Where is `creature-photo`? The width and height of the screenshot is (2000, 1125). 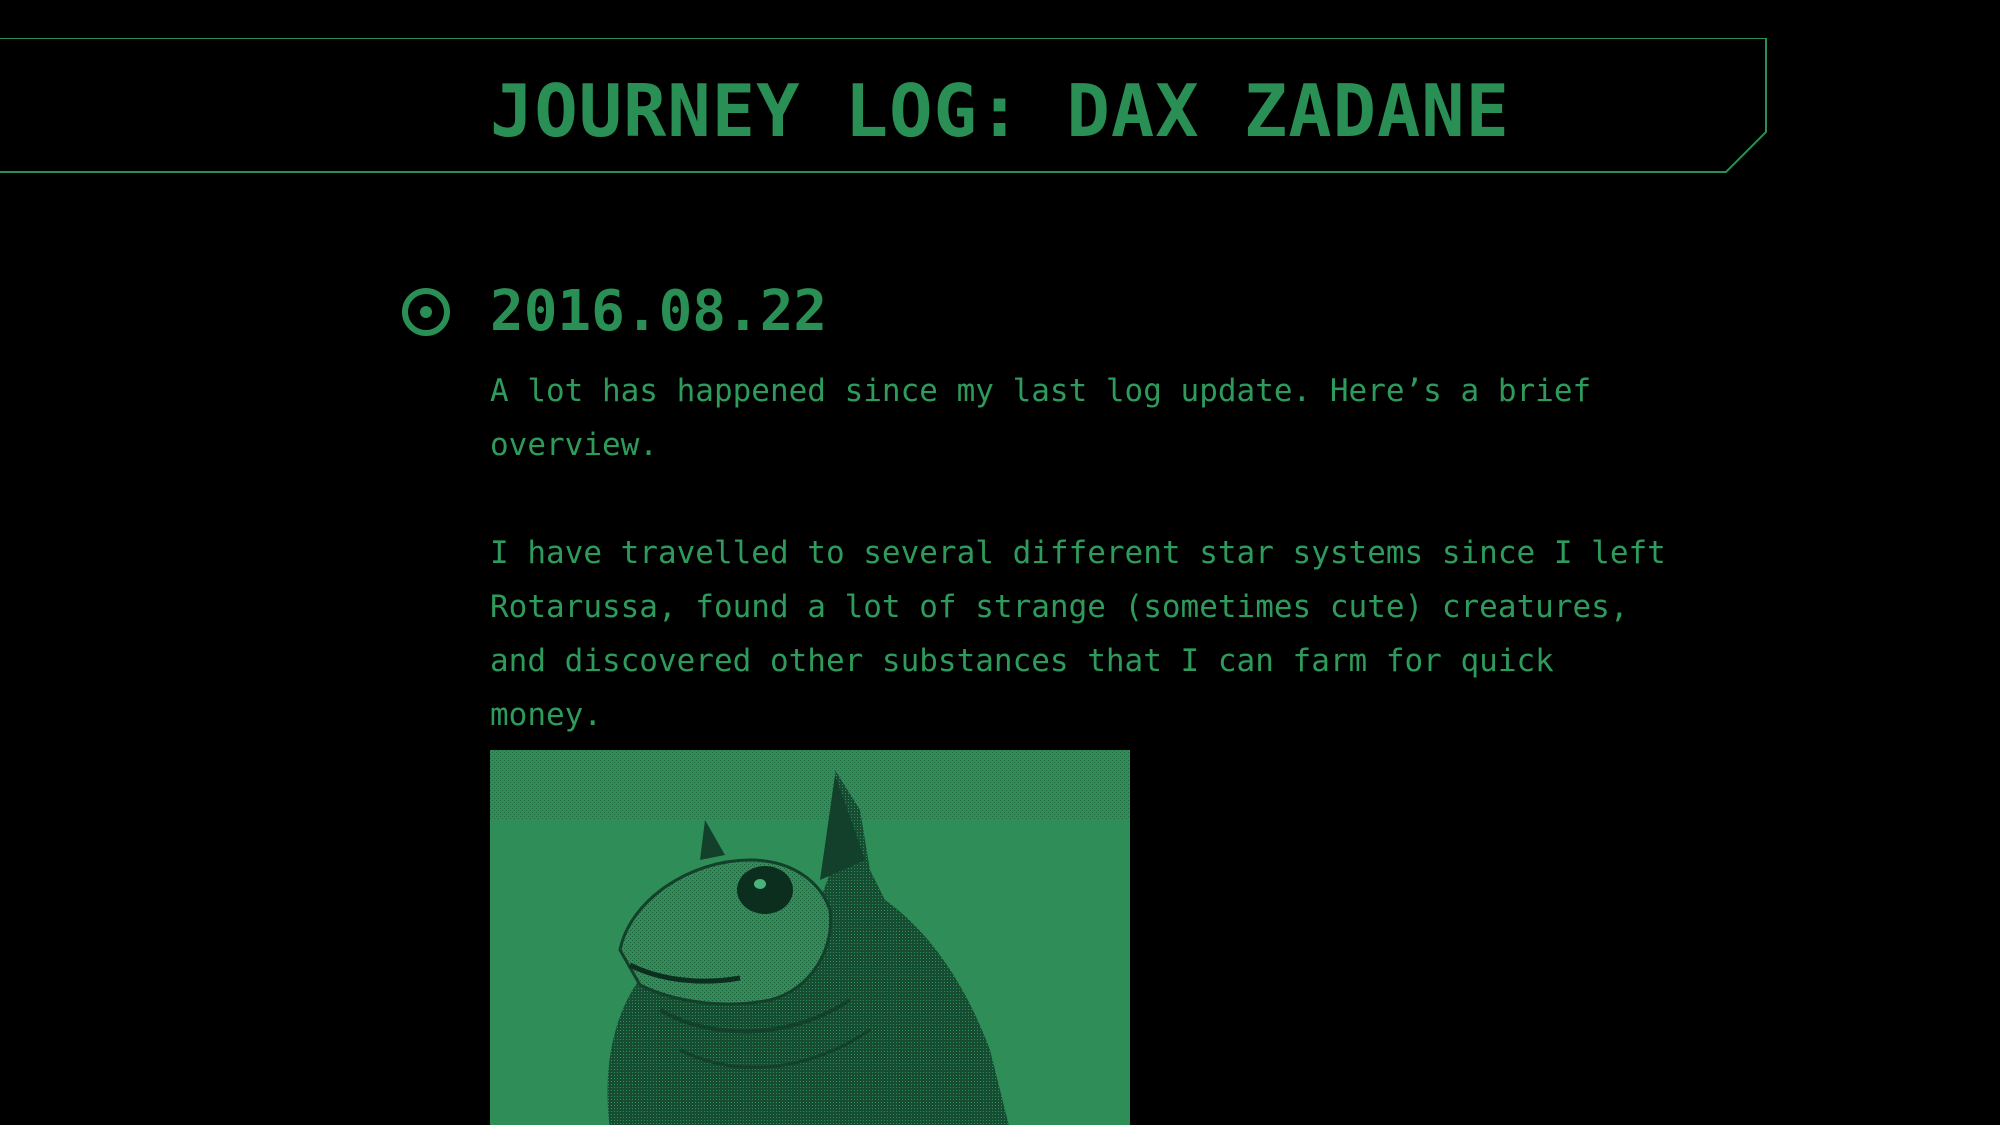 creature-photo is located at coordinates (810, 937).